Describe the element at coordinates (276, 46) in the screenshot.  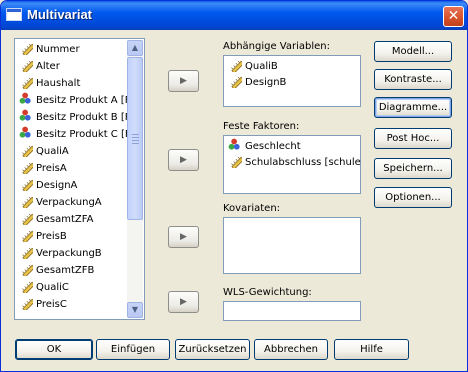
I see `dependent-variables-label: Abhängige Variablen:` at that location.